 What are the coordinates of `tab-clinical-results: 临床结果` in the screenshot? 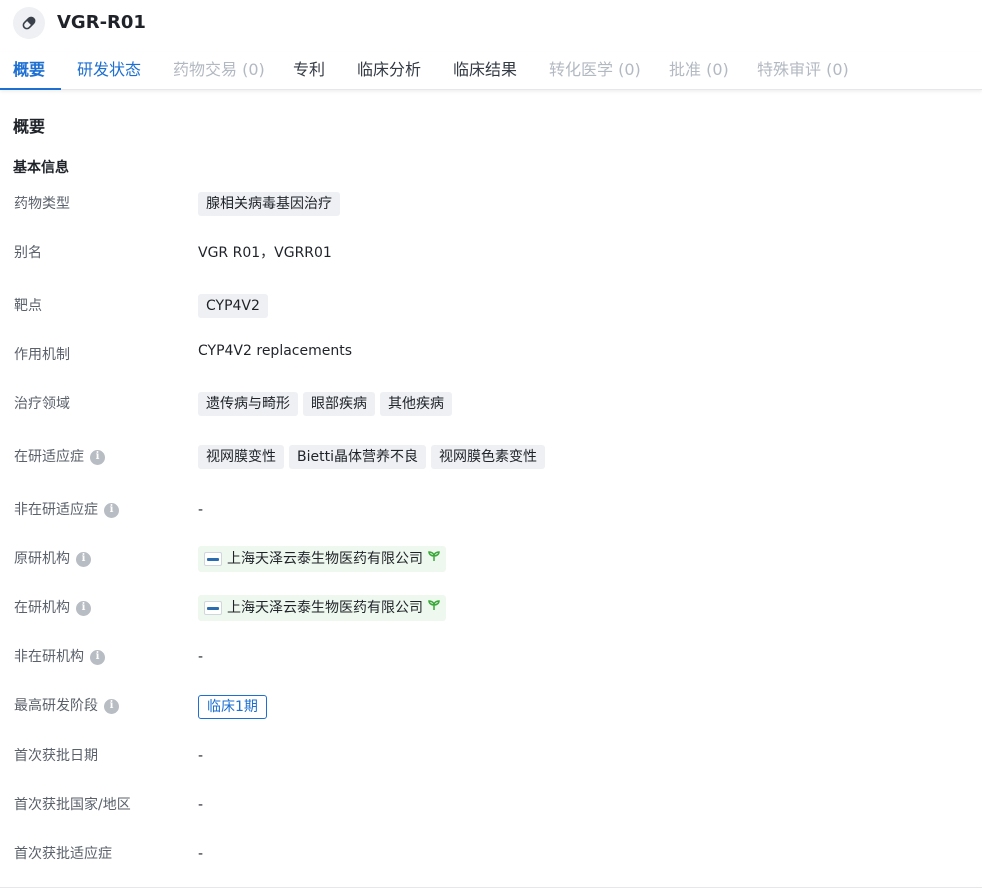 It's located at (485, 70).